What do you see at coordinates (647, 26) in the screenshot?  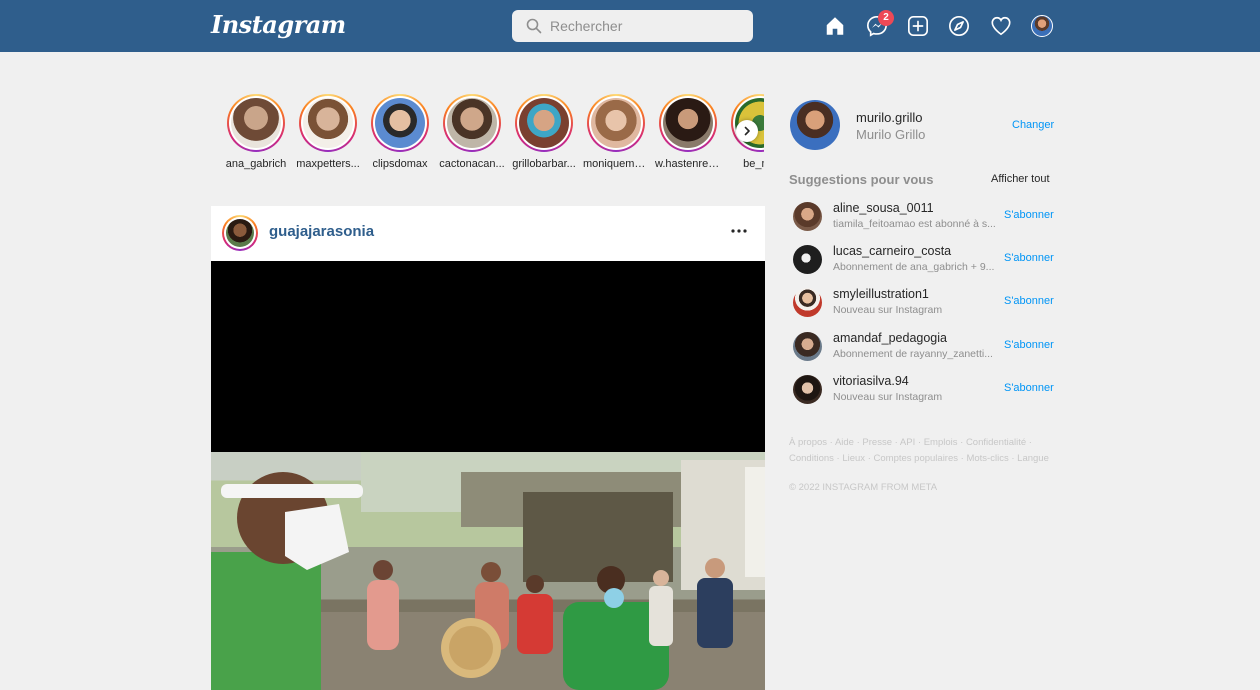 I see `search-input` at bounding box center [647, 26].